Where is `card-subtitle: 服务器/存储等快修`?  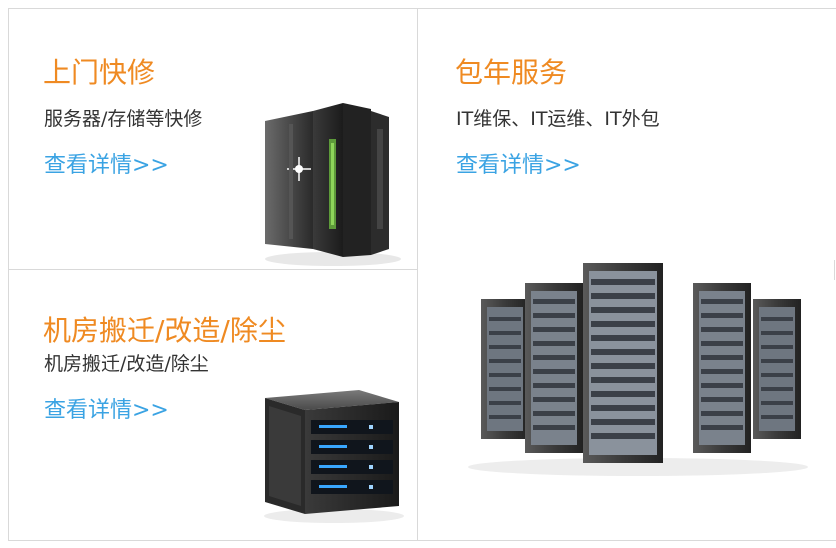
card-subtitle: 服务器/存储等快修 is located at coordinates (123, 119).